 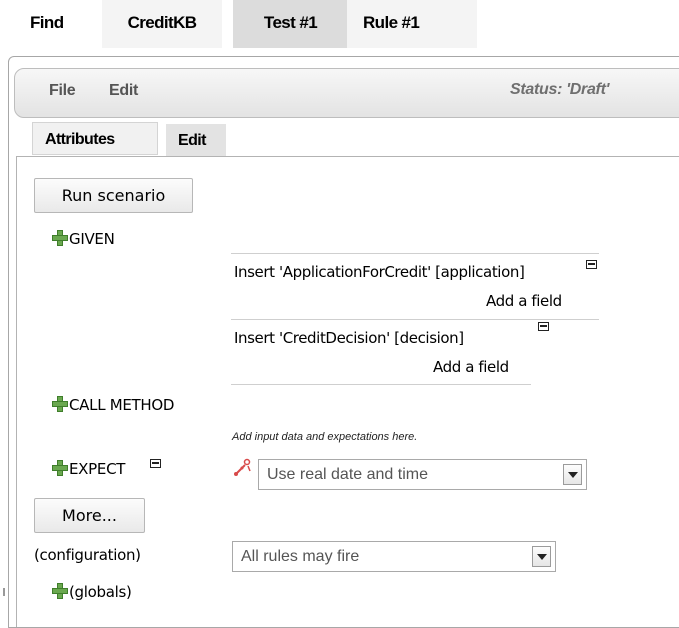 I want to click on tab-rule-1: Rule #1, so click(x=412, y=24).